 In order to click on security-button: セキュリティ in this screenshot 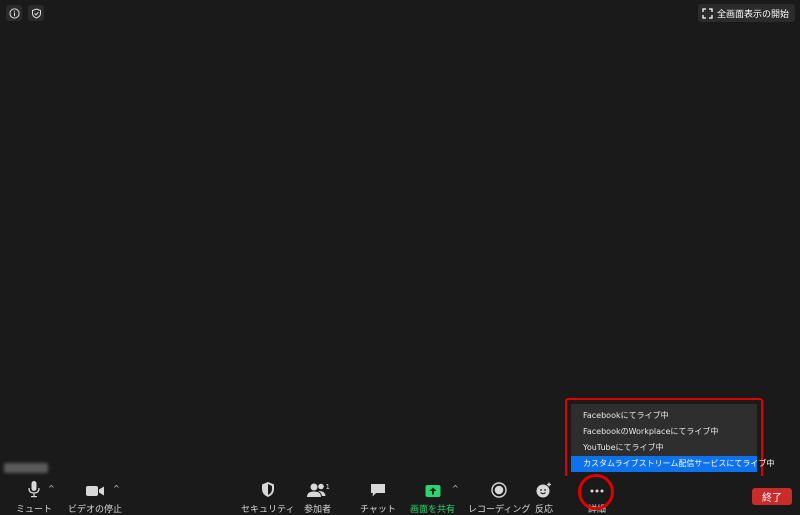, I will do `click(267, 497)`.